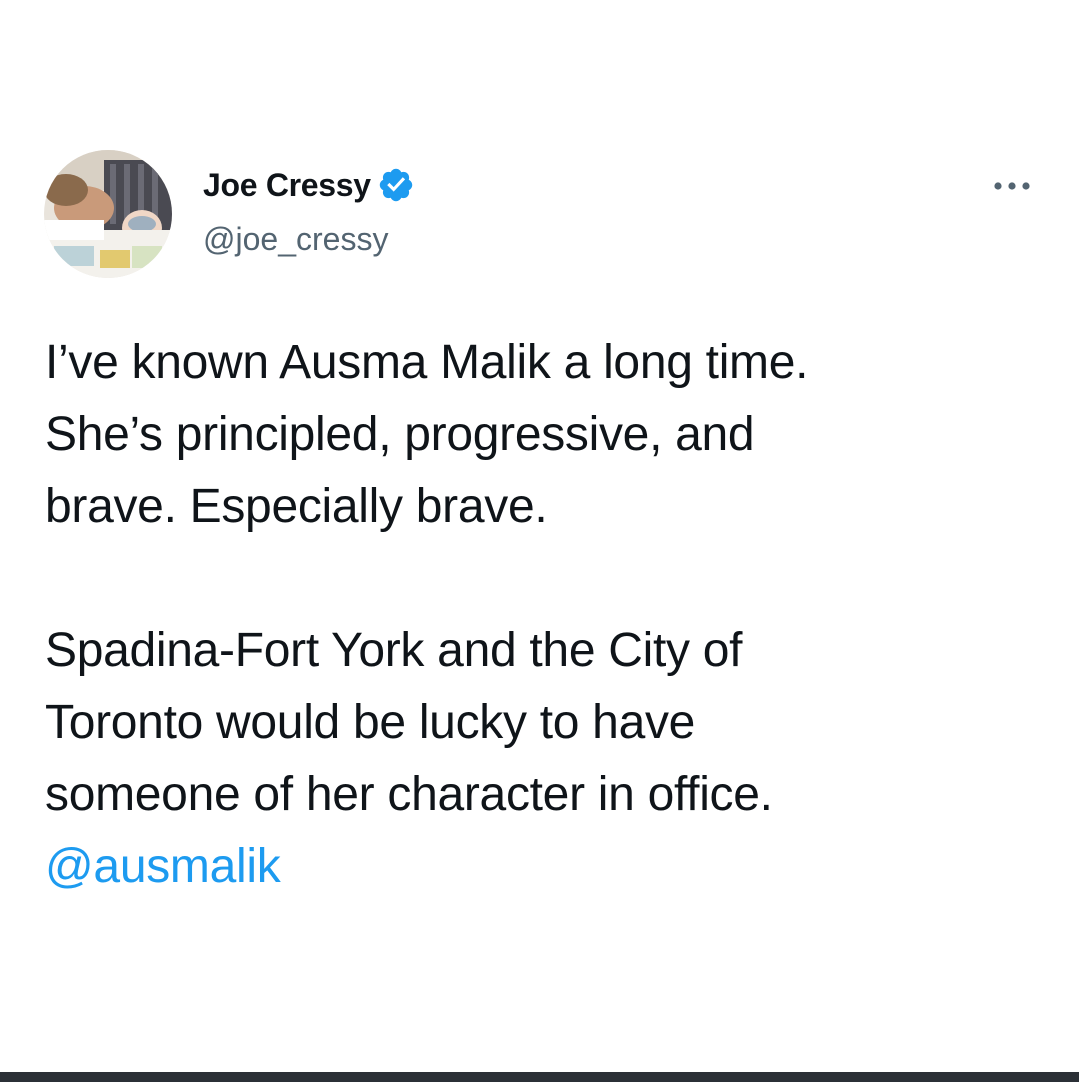  Describe the element at coordinates (539, 1077) in the screenshot. I see `bottom-edge-bar` at that location.